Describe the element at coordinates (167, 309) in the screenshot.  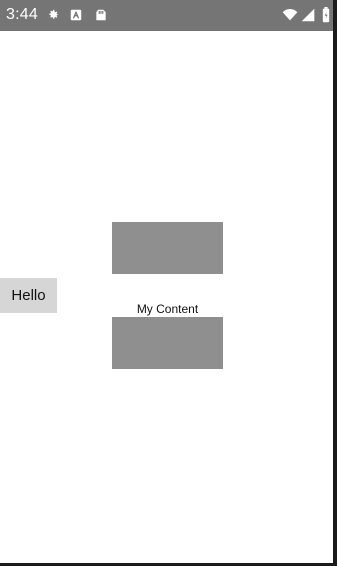
I see `content-label: My Content` at that location.